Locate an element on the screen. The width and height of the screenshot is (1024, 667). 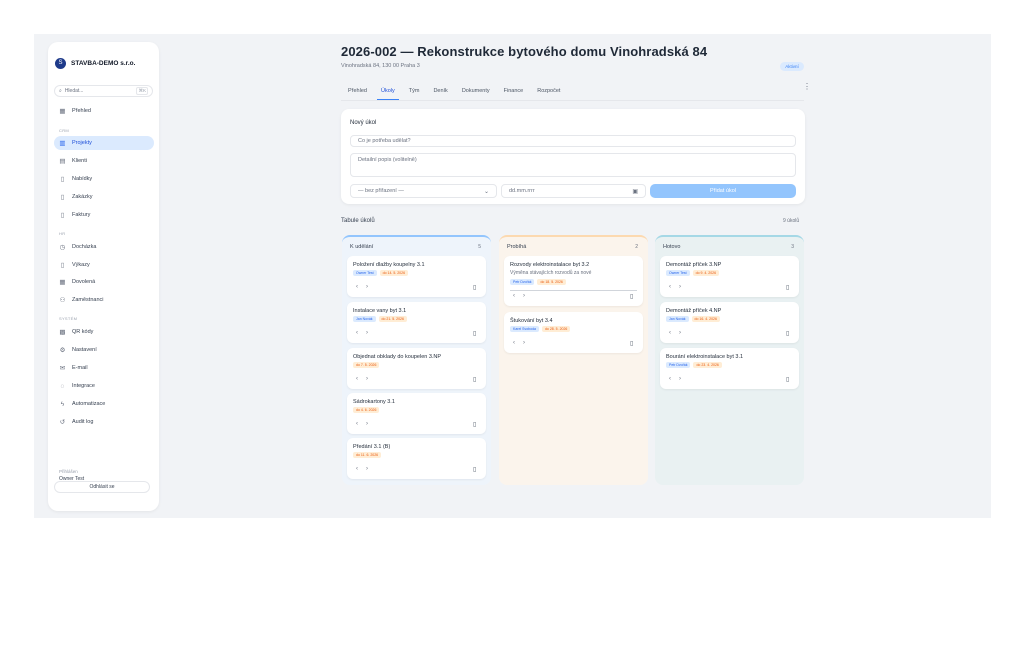
sidebar-item-audit-log: ↺ Audit log is located at coordinates (104, 422).